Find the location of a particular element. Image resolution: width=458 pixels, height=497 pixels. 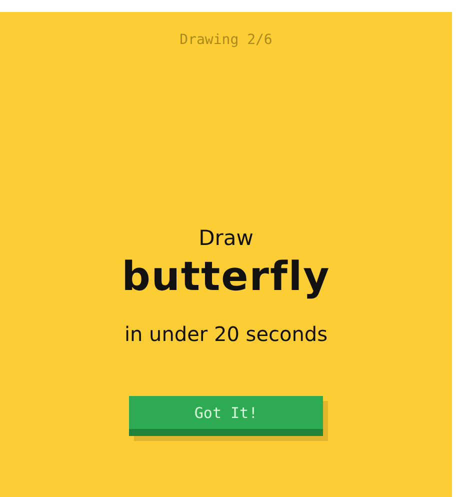

prompt-word: butterfly is located at coordinates (226, 277).